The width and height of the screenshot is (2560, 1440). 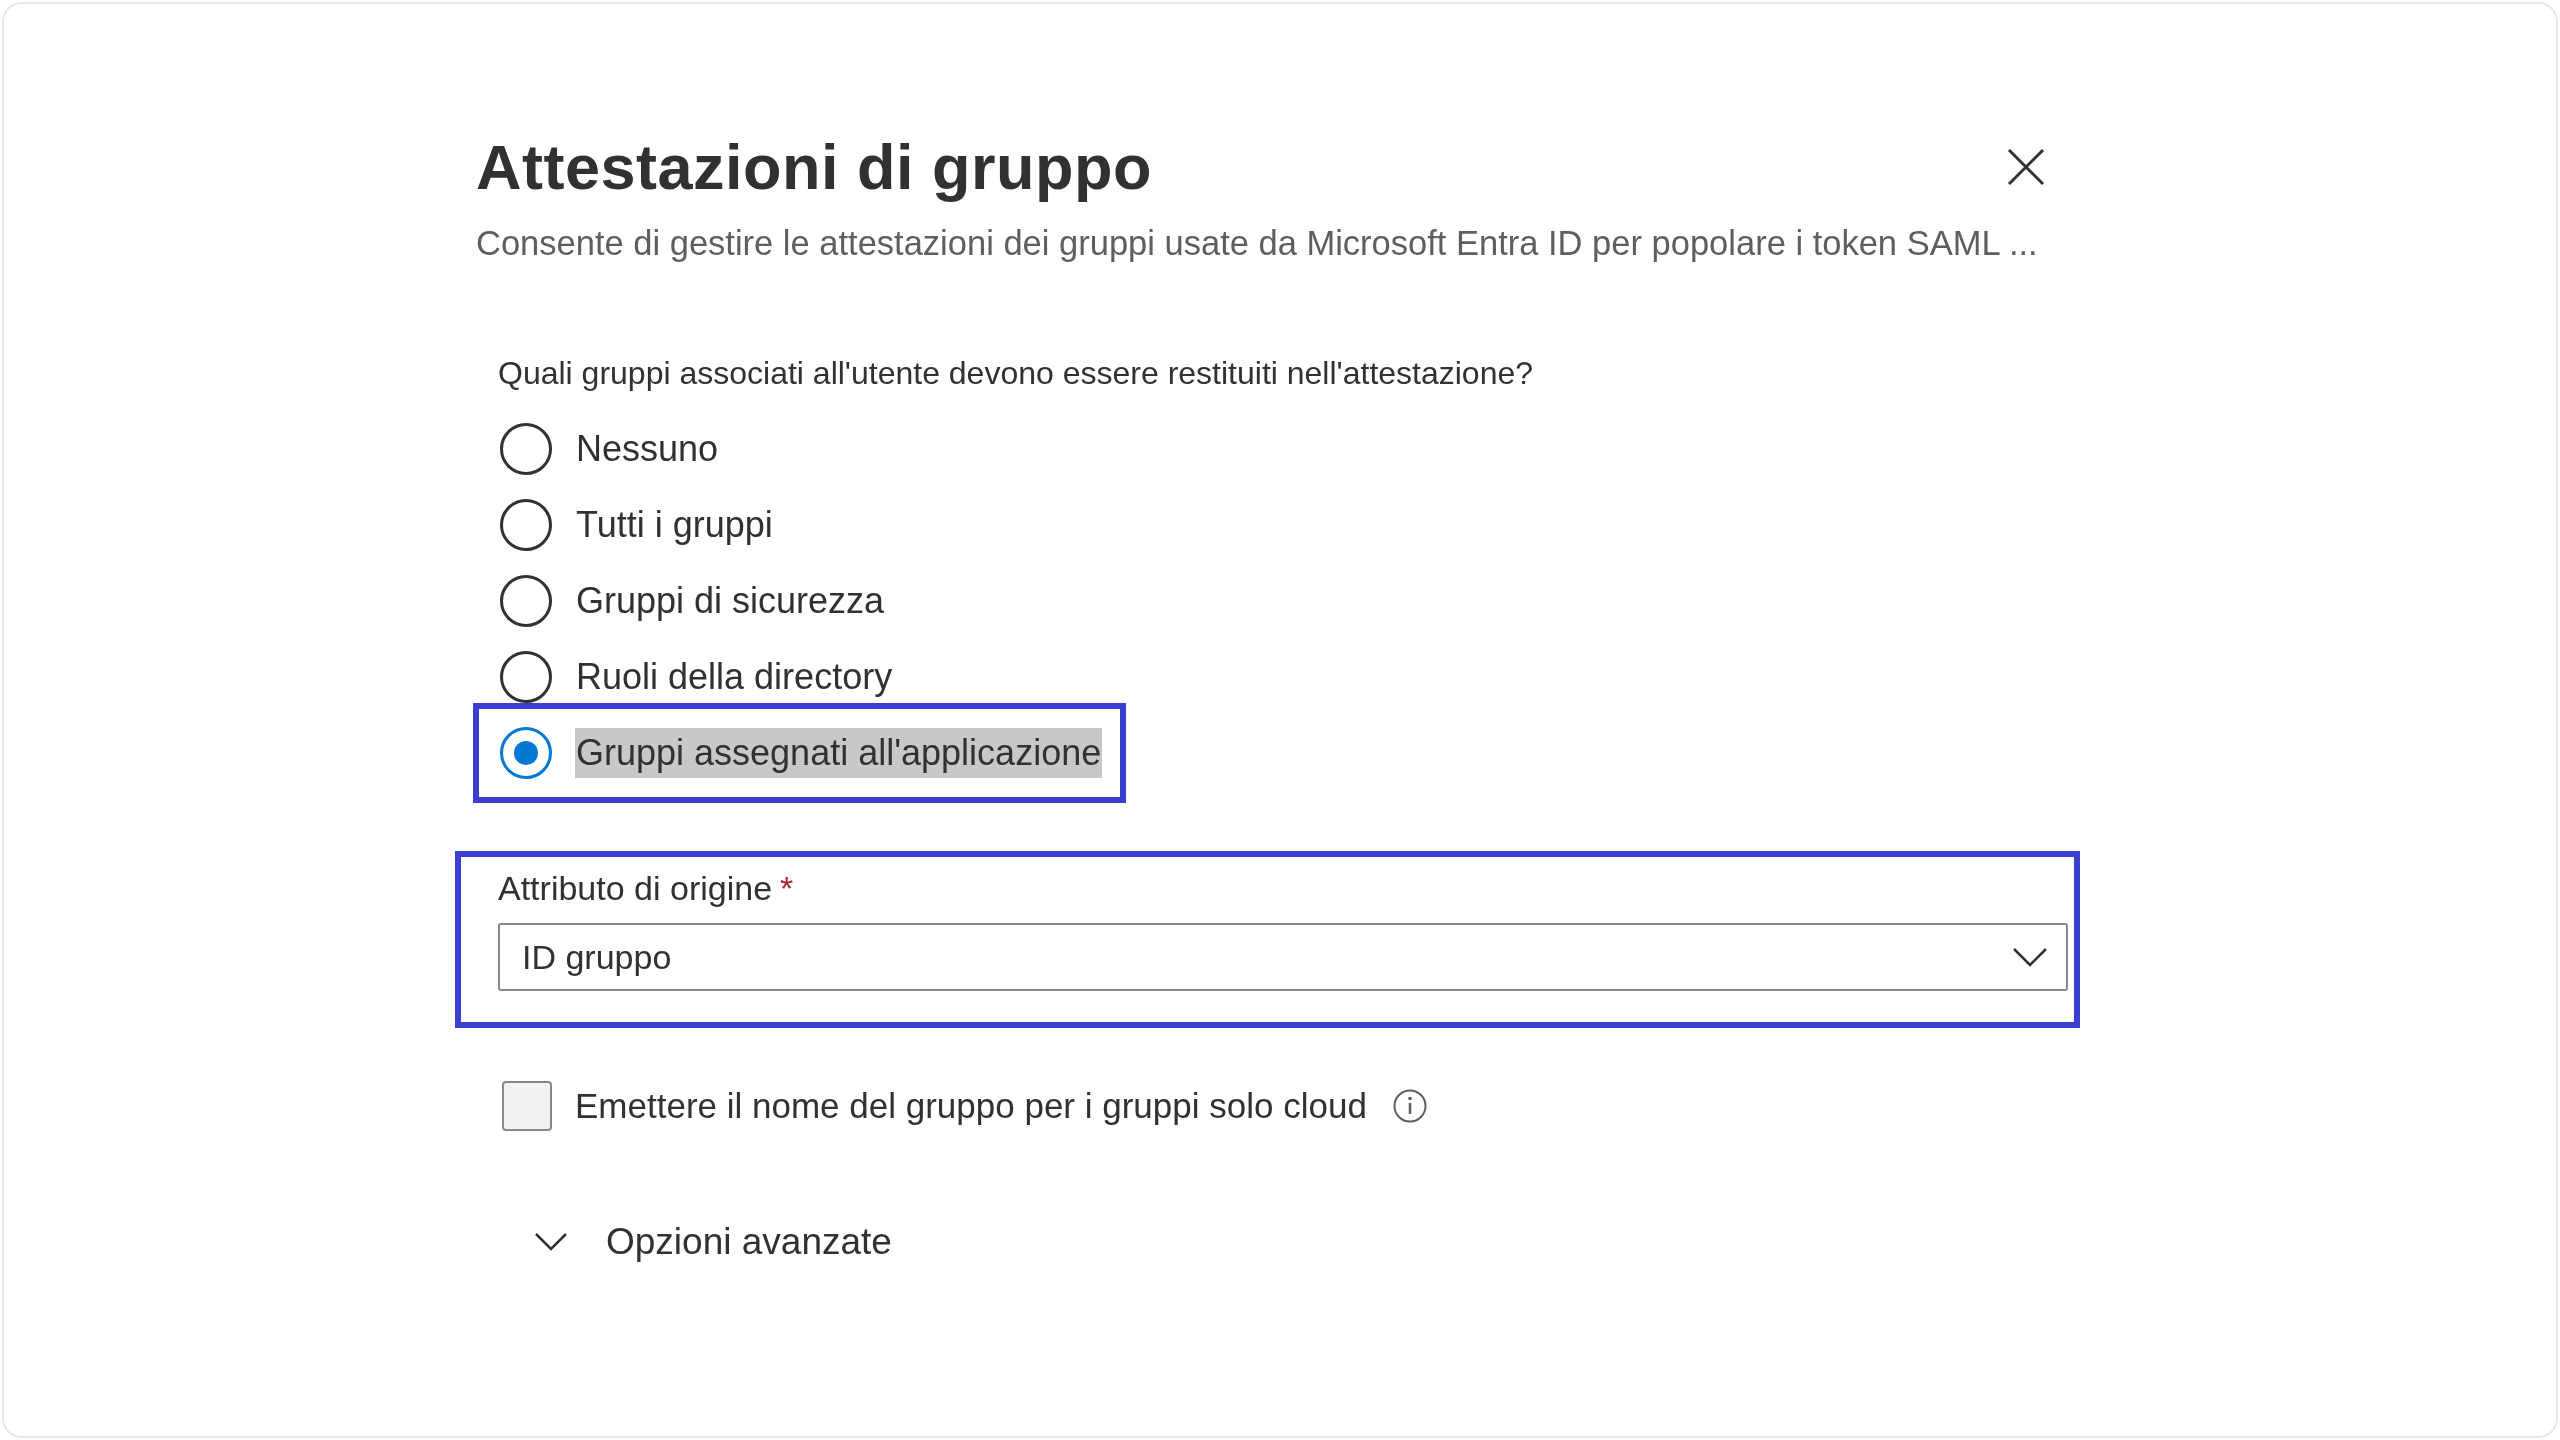 What do you see at coordinates (609, 449) in the screenshot?
I see `radio-option: Nessuno` at bounding box center [609, 449].